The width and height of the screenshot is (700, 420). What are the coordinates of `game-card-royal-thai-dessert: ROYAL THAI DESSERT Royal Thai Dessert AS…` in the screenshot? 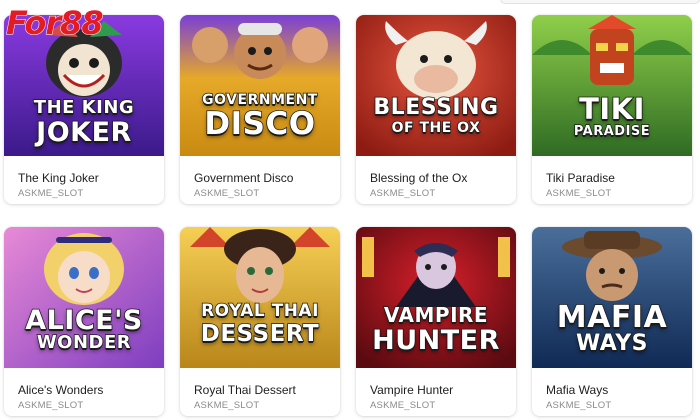 It's located at (260, 321).